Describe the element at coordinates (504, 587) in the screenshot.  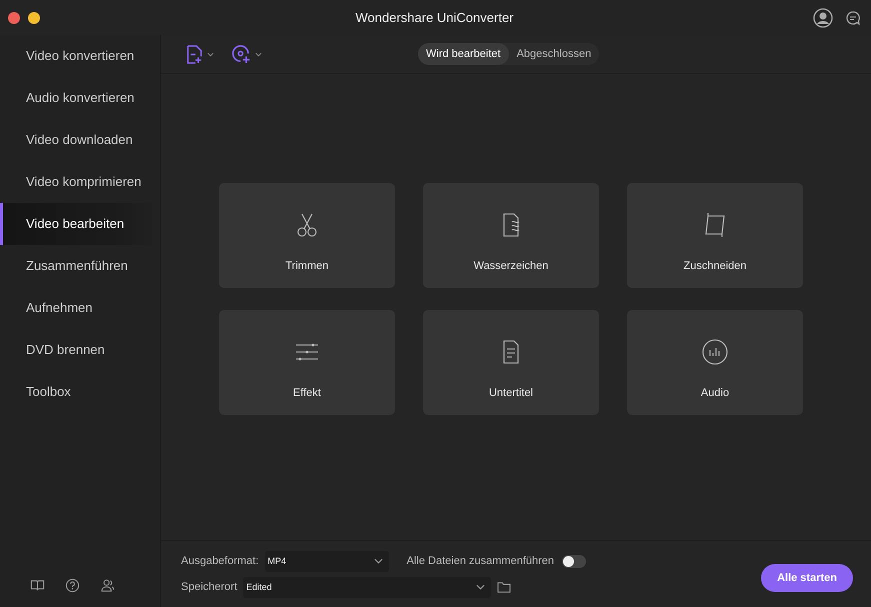
I see `folder-icon` at that location.